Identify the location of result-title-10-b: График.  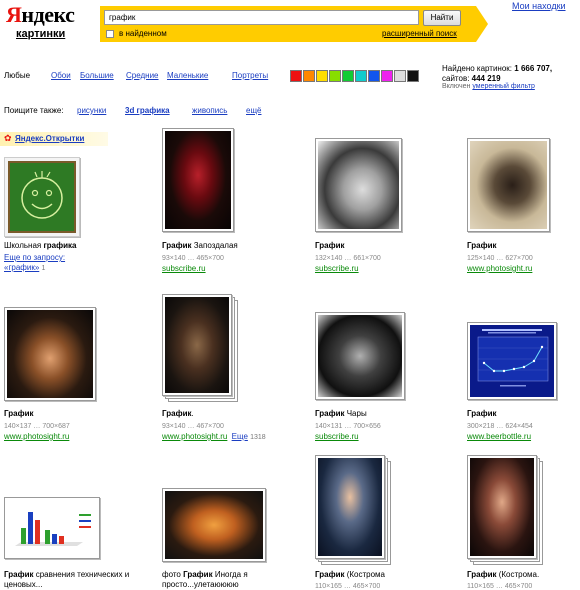
(198, 574).